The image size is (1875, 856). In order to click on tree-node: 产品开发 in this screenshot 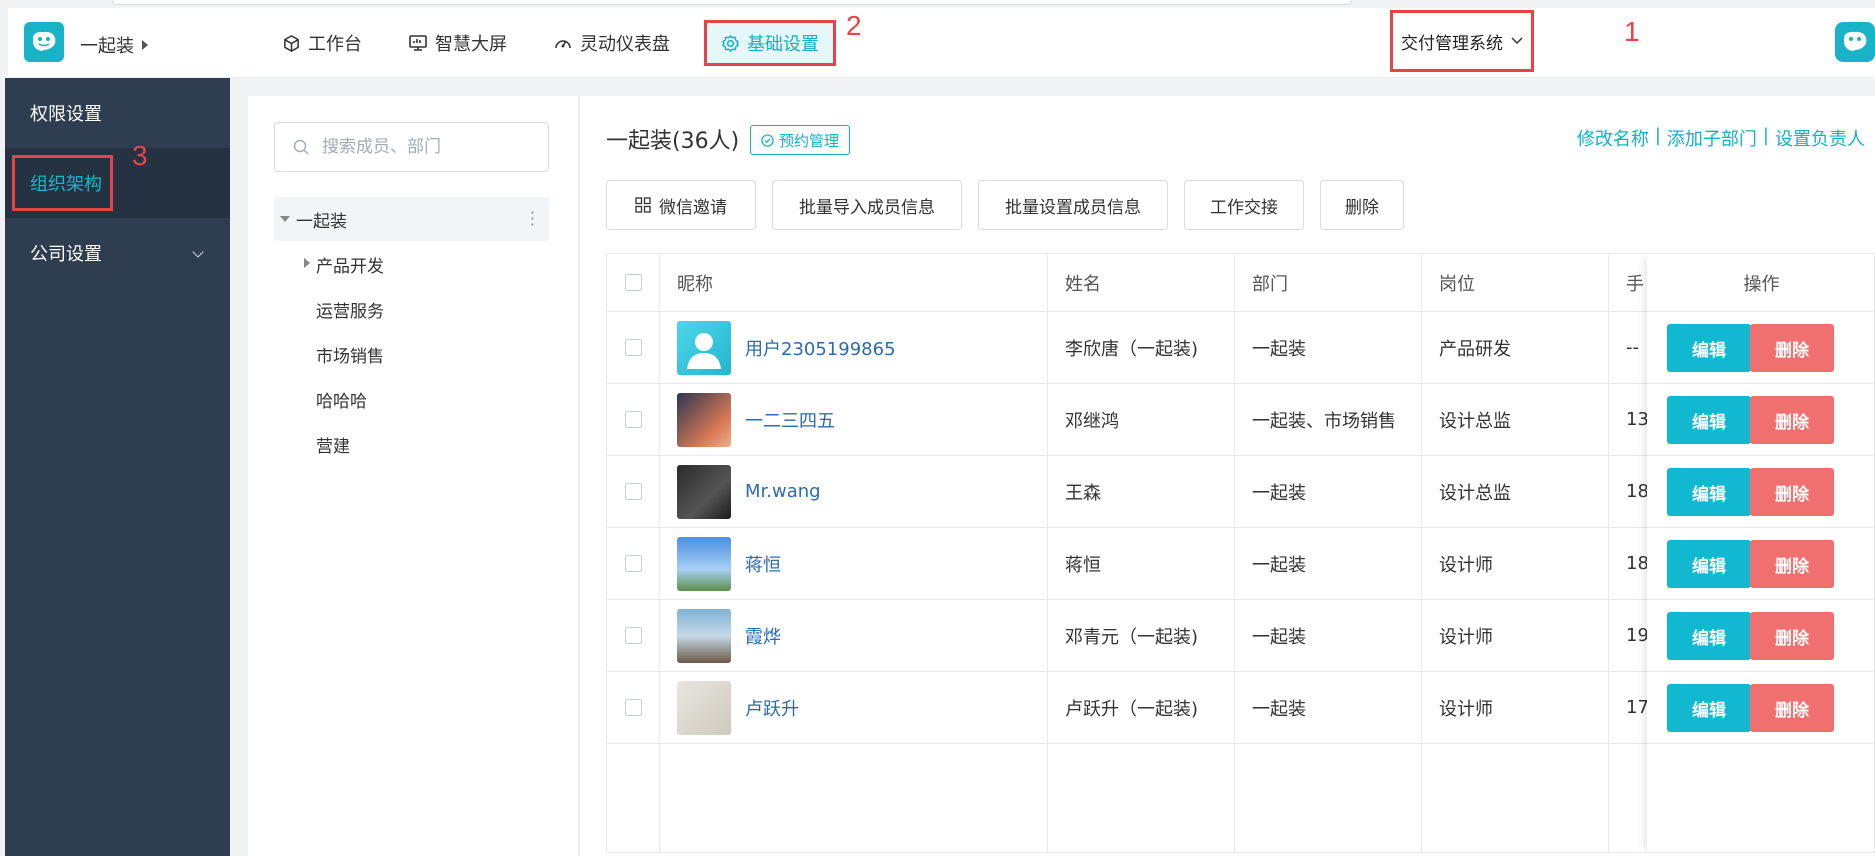, I will do `click(344, 264)`.